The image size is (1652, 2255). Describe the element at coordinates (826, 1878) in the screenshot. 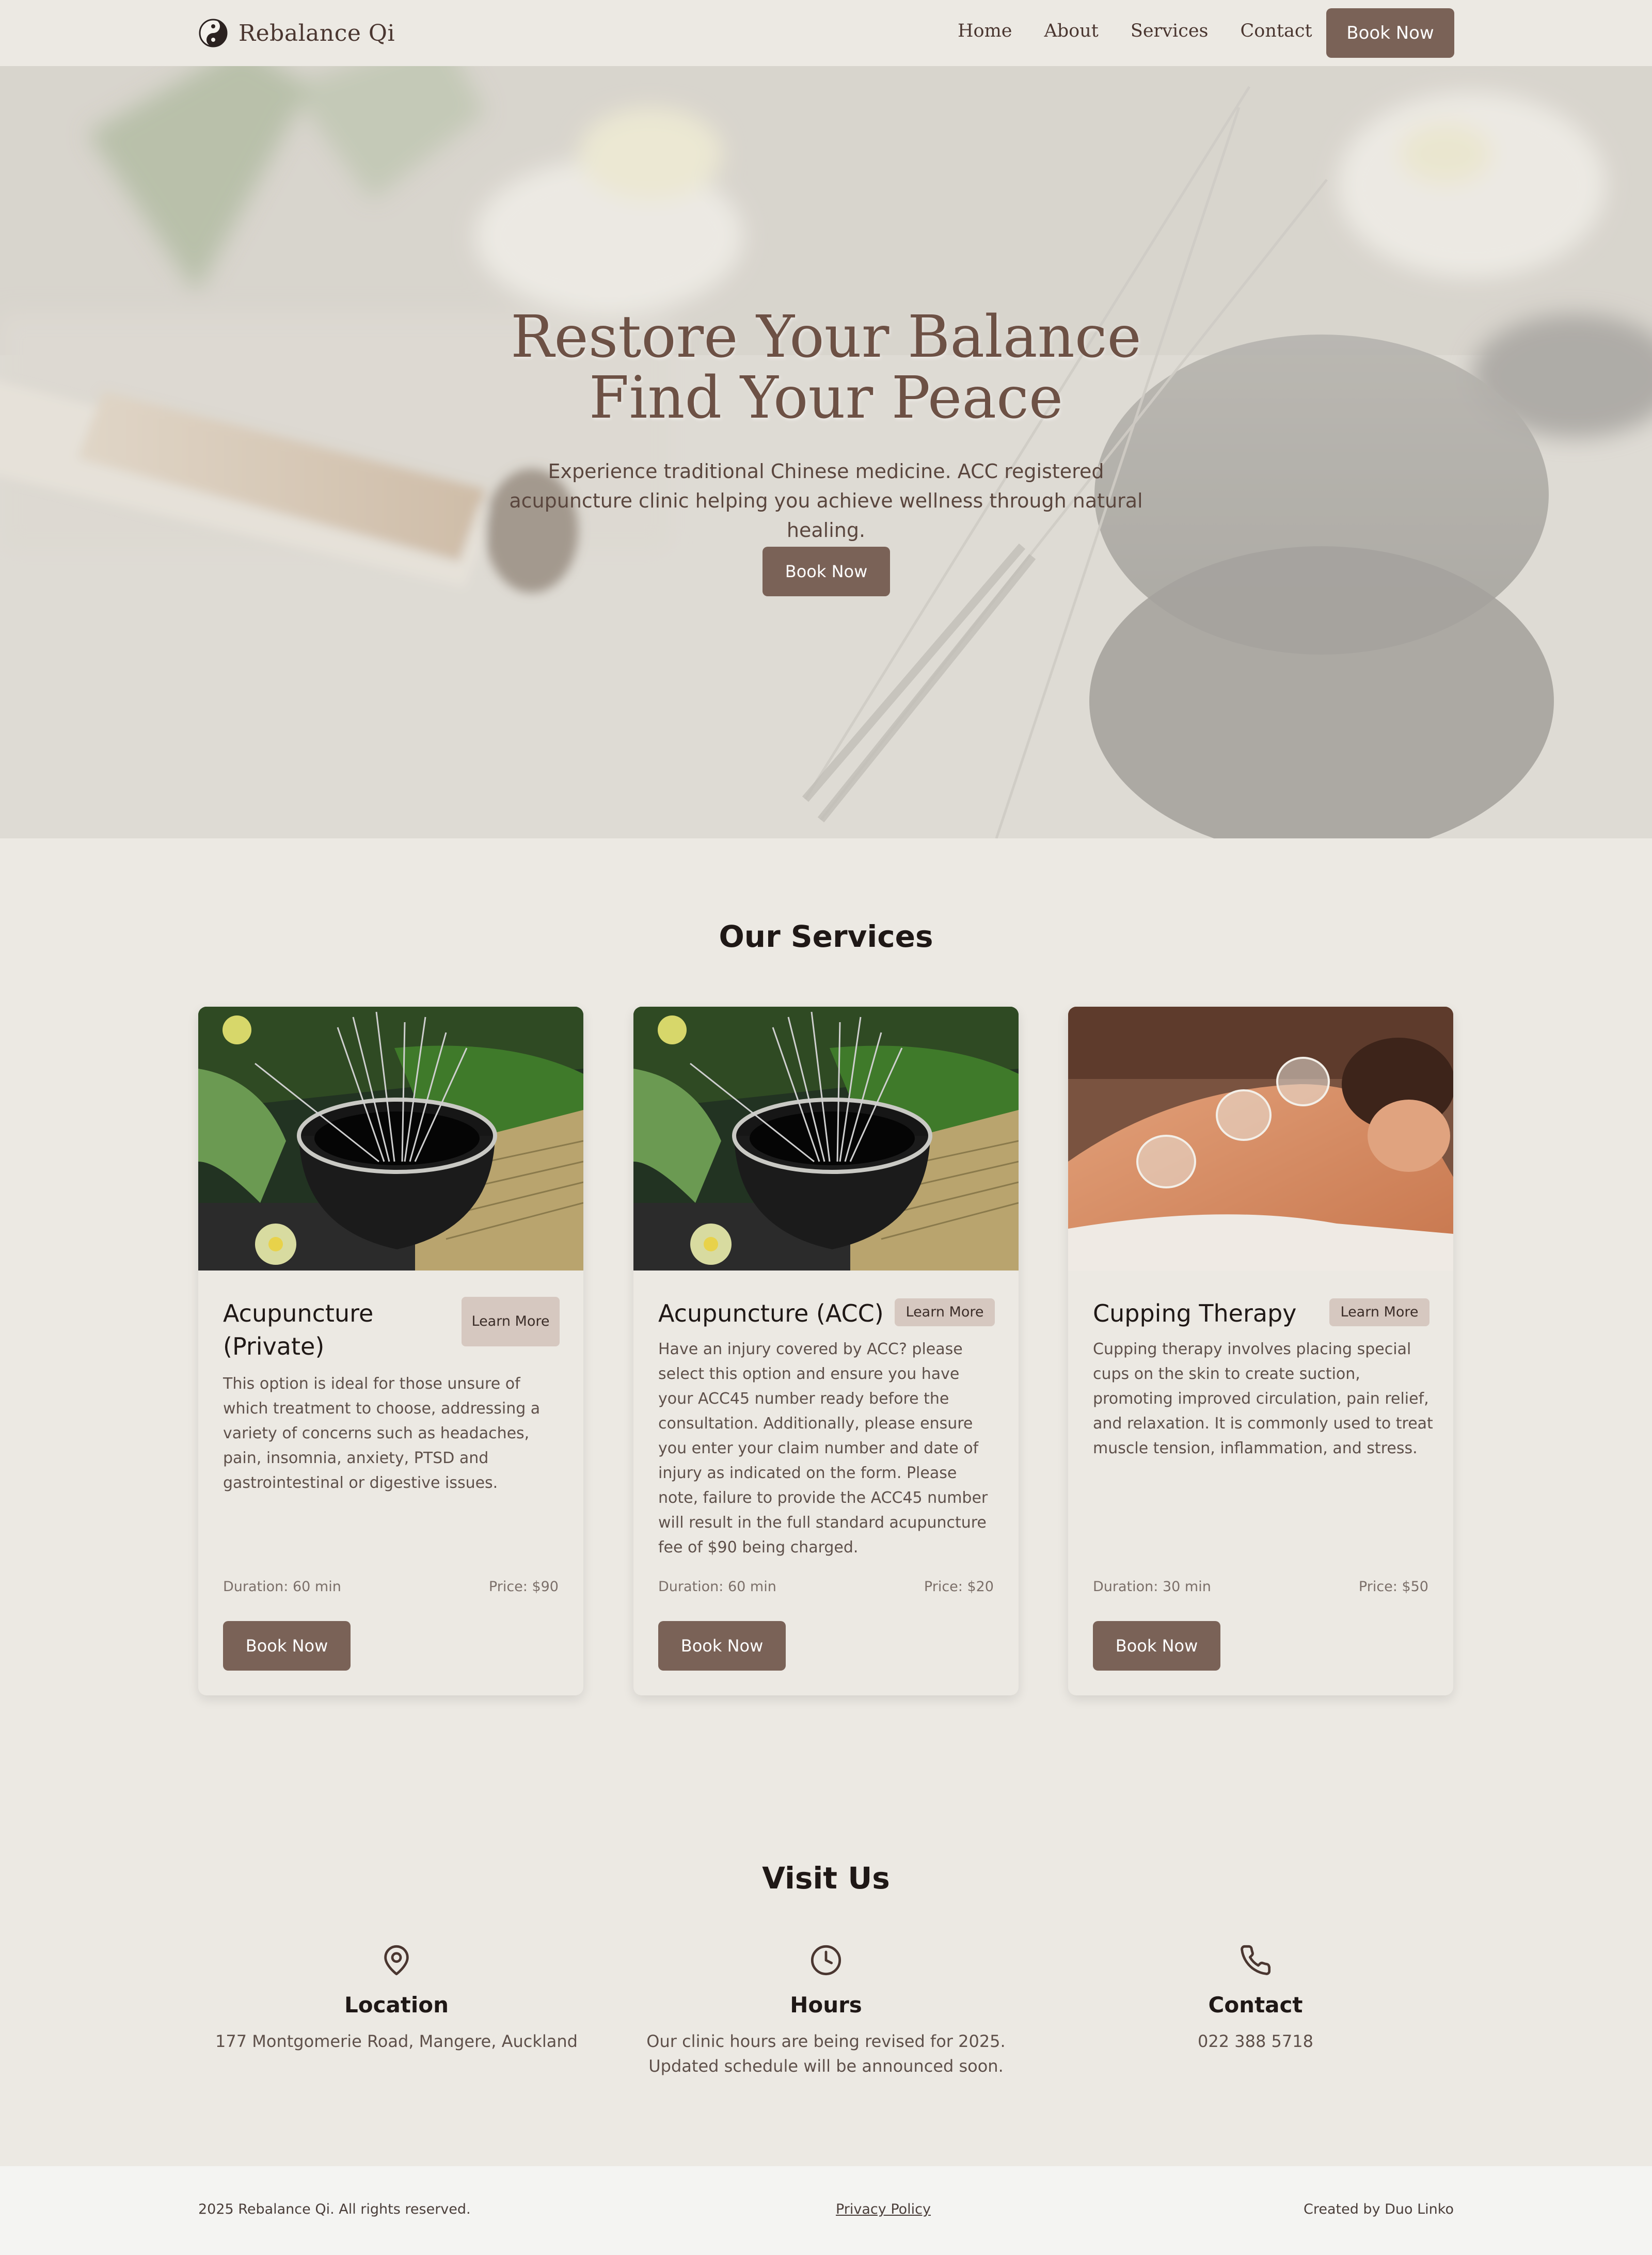

I see `visit-heading: Visit Us` at that location.